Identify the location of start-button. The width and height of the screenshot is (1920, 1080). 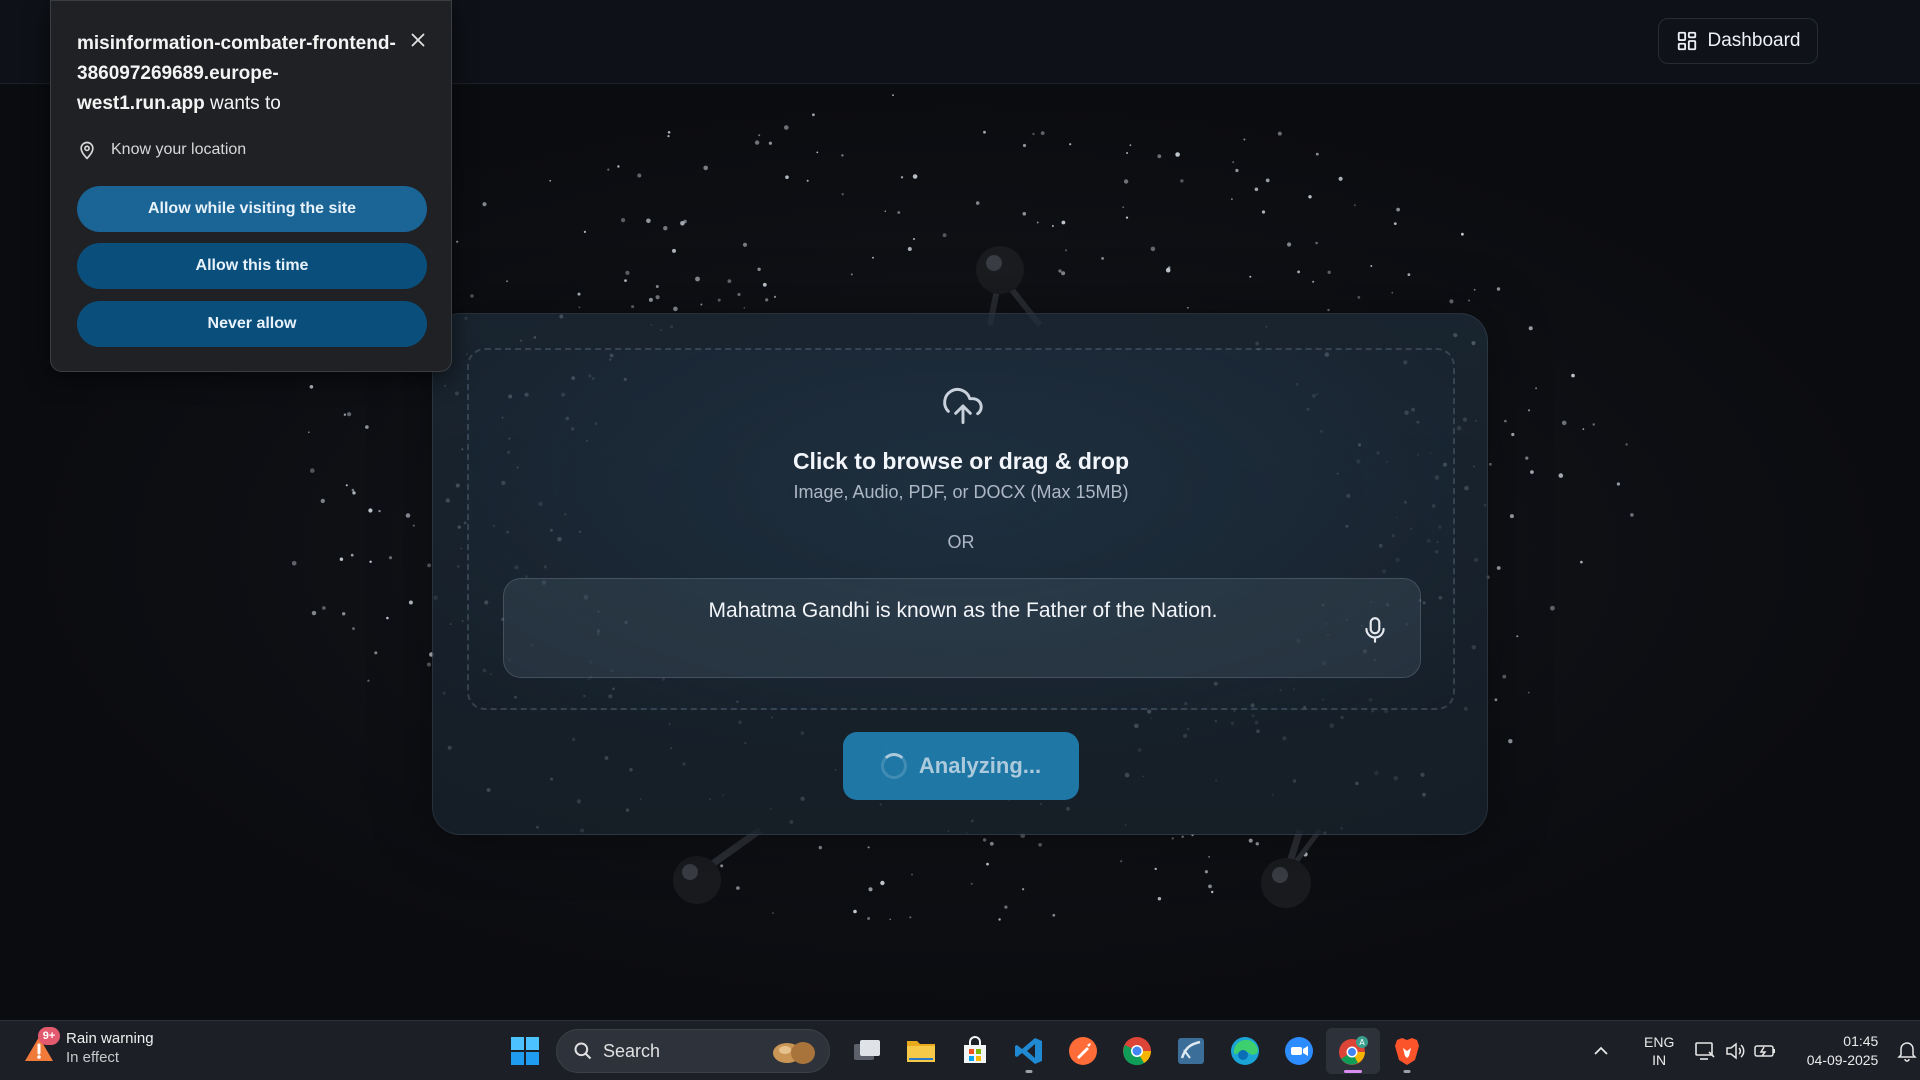
(525, 1051).